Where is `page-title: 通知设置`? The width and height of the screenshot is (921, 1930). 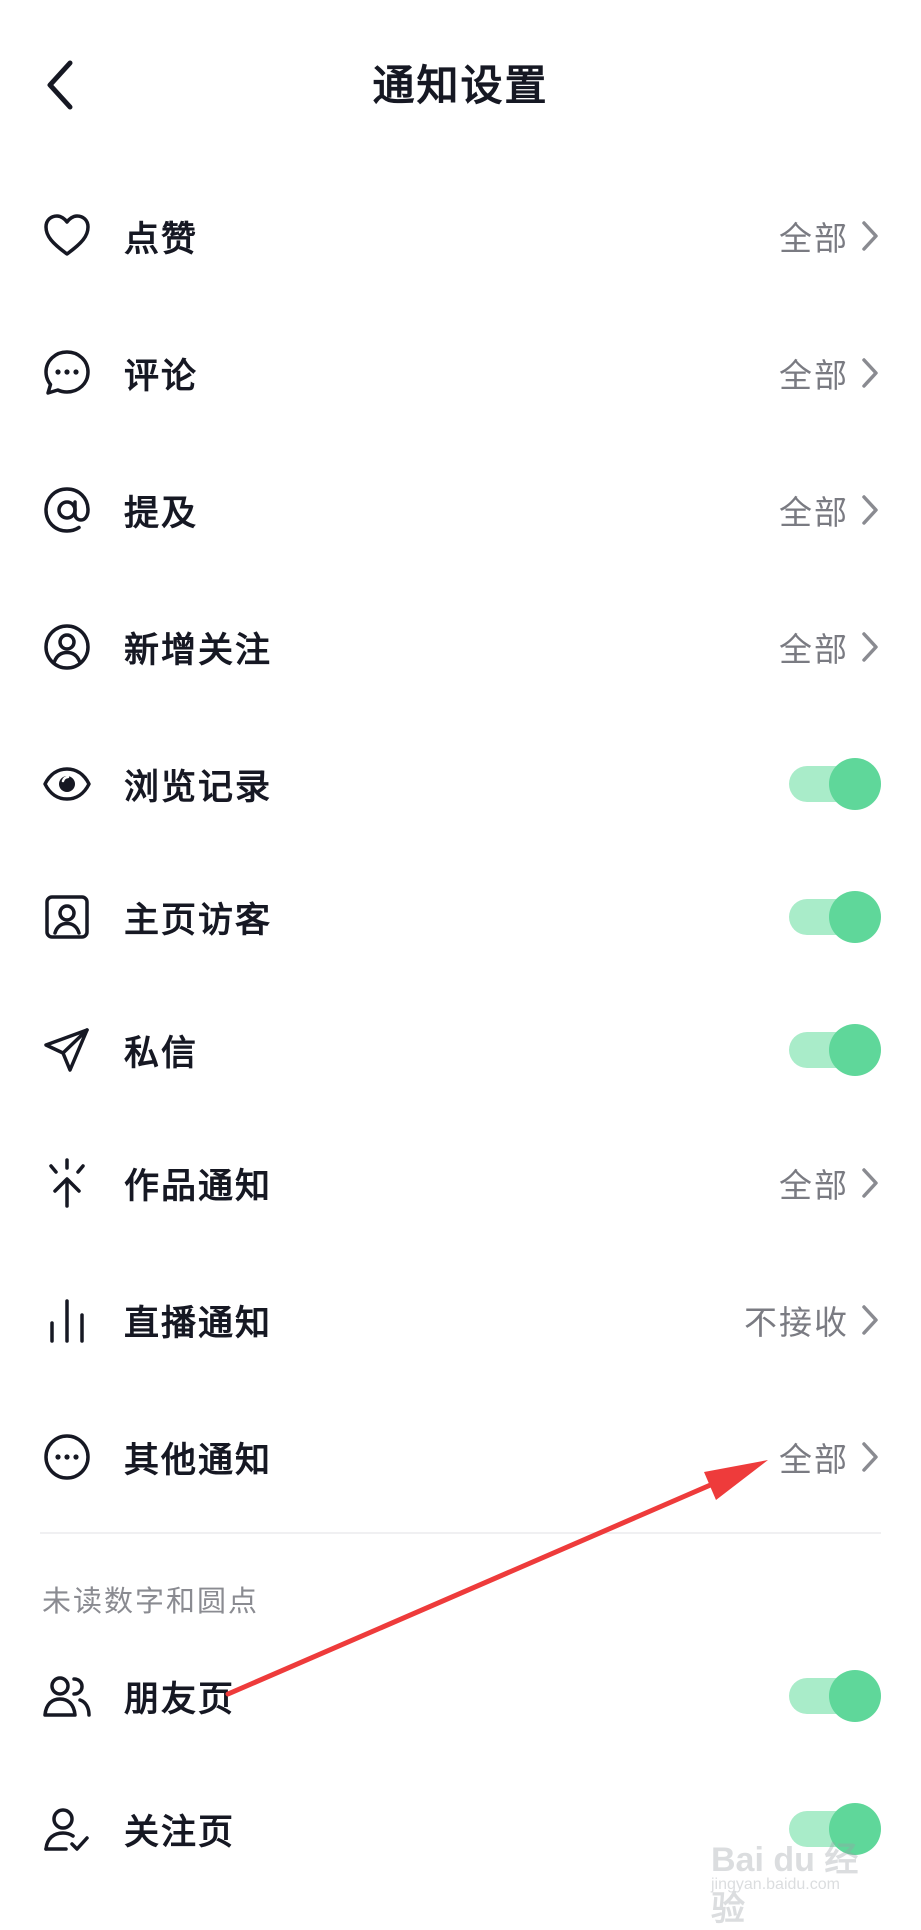 page-title: 通知设置 is located at coordinates (460, 85).